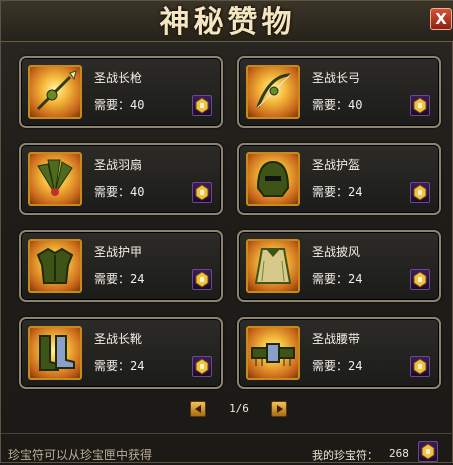 This screenshot has height=465, width=453. What do you see at coordinates (55, 92) in the screenshot?
I see `spear-icon` at bounding box center [55, 92].